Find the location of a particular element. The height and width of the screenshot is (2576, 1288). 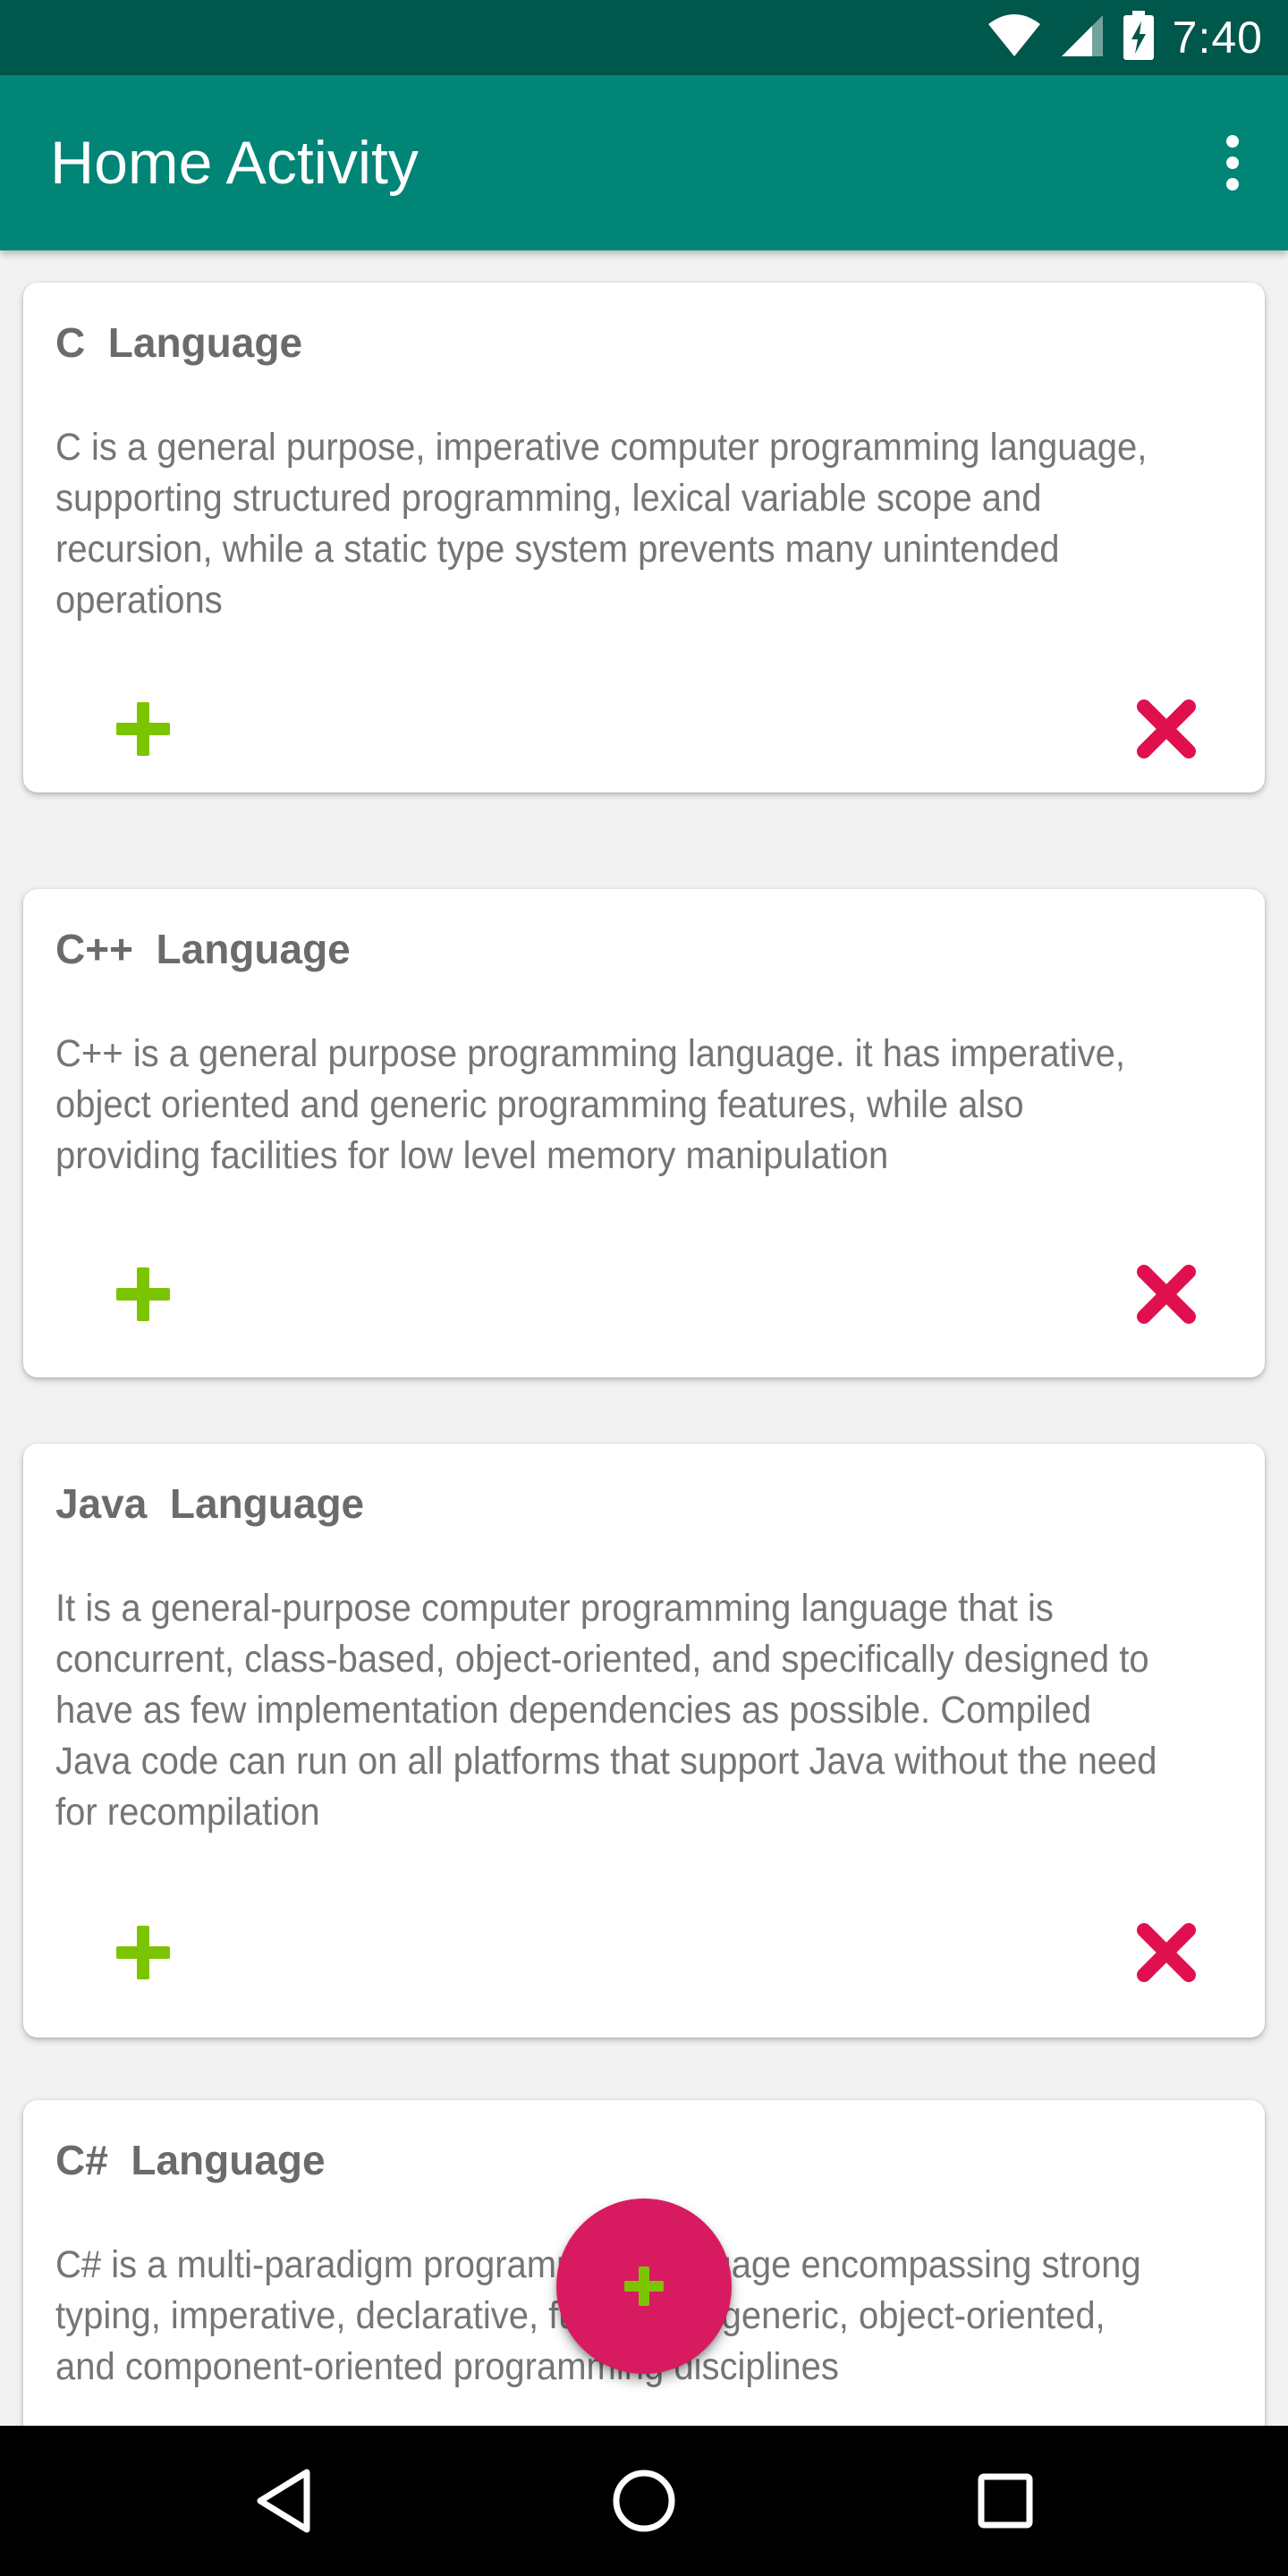

back-icon is located at coordinates (283, 2501).